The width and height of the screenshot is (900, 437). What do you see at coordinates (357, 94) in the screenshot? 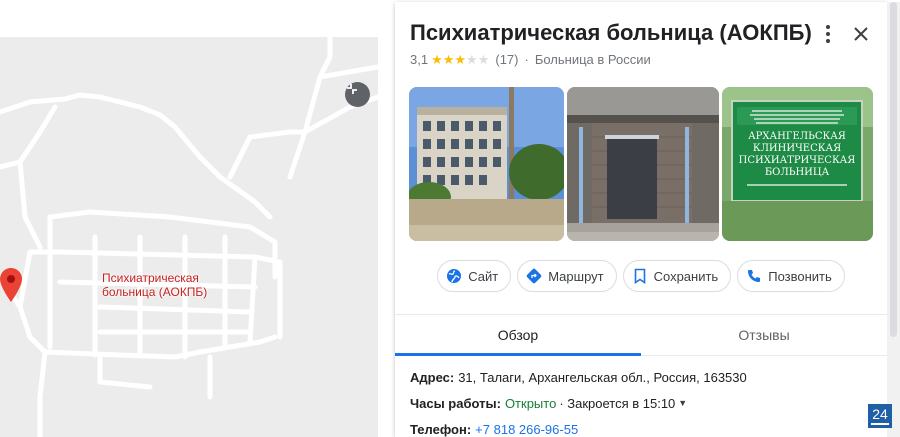
I see `collapse-map-button` at bounding box center [357, 94].